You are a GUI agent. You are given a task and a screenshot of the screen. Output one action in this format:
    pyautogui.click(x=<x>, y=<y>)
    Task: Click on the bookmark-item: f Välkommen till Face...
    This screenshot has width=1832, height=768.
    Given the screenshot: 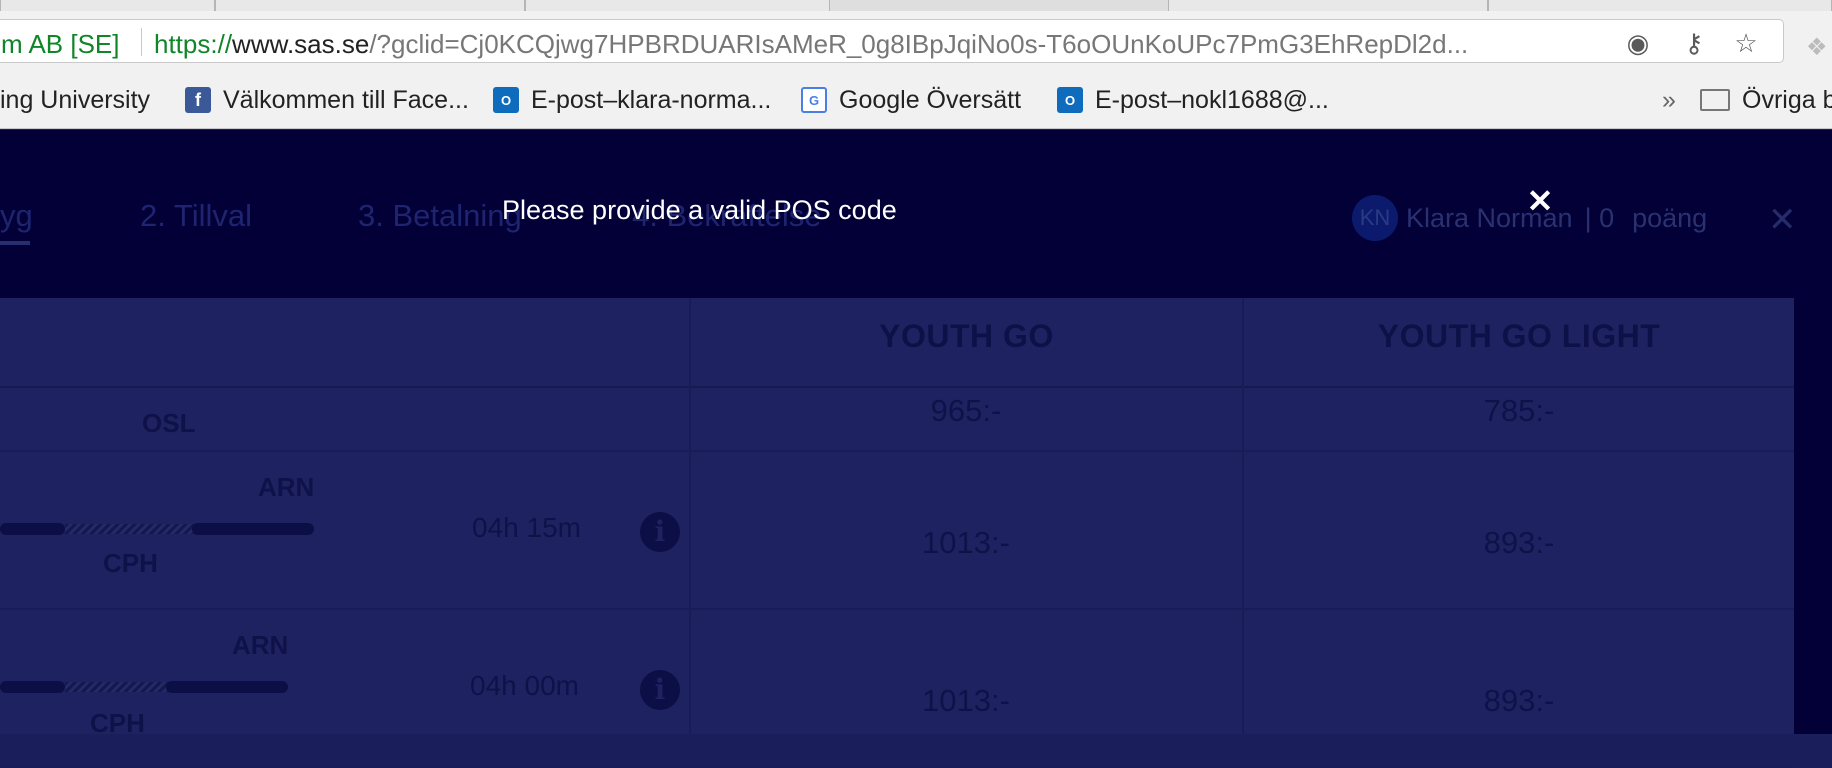 What is the action you would take?
    pyautogui.click(x=327, y=100)
    